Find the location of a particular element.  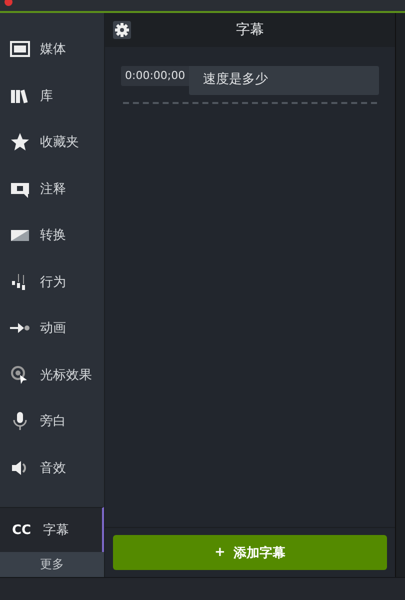

add-caption-button: + 添加字幕 is located at coordinates (250, 552).